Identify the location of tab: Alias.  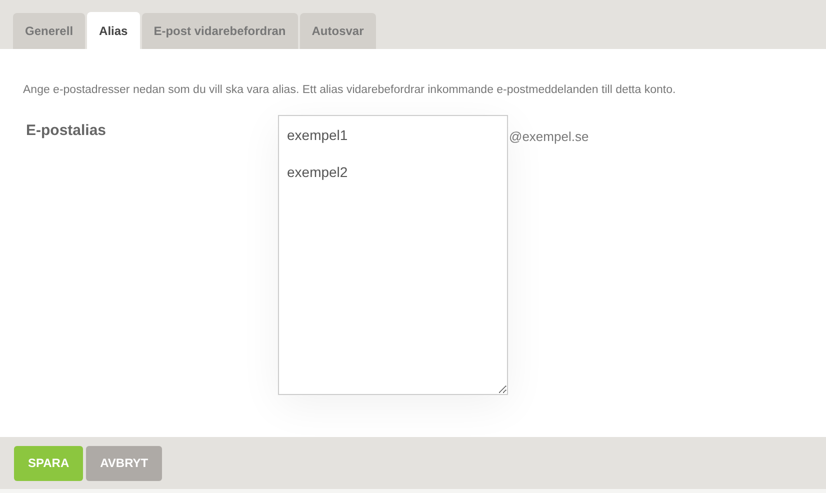
(113, 30).